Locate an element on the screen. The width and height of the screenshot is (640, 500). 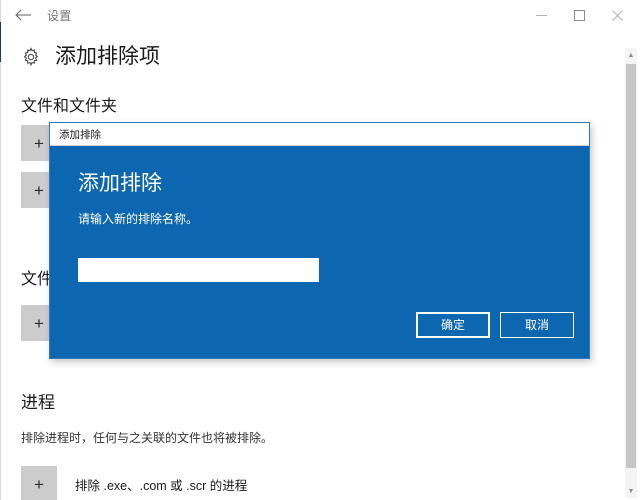
window-controls is located at coordinates (579, 15).